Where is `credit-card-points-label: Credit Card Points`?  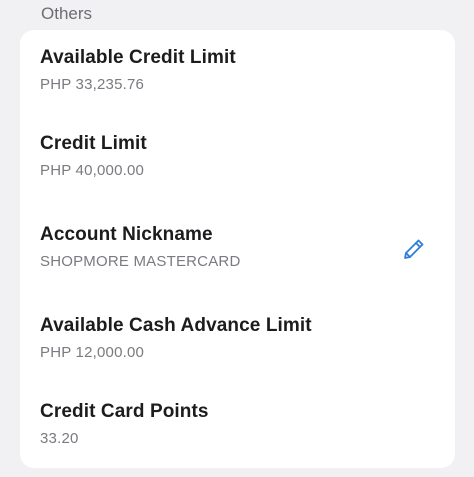
credit-card-points-label: Credit Card Points is located at coordinates (124, 411).